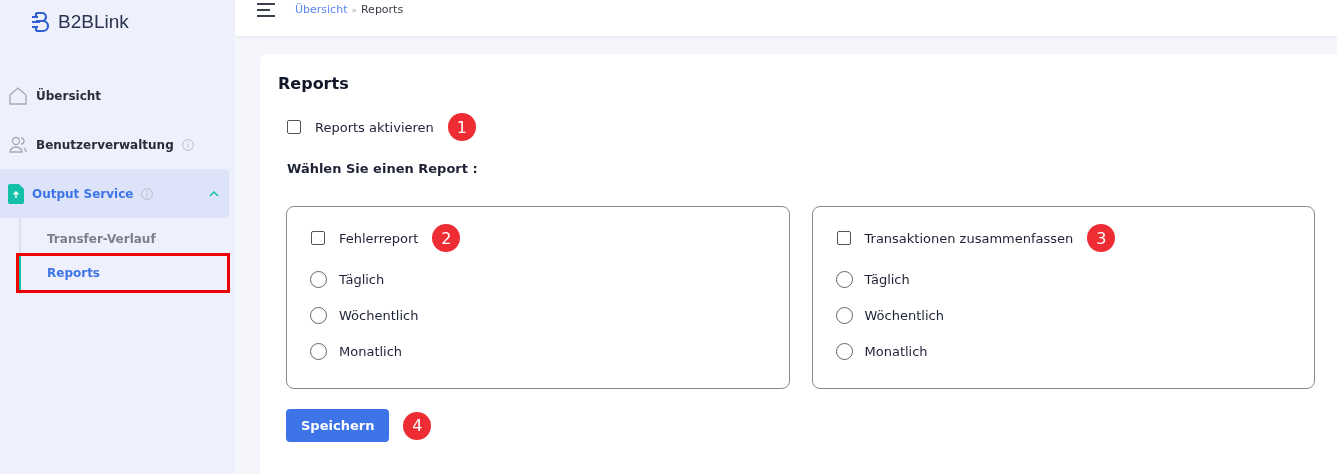 The image size is (1337, 474). Describe the element at coordinates (382, 9) in the screenshot. I see `breadcrumb-item: Reports` at that location.